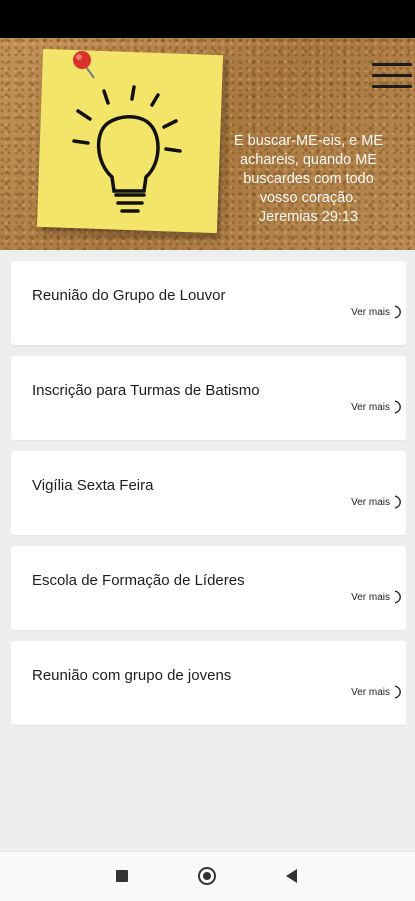 This screenshot has width=415, height=901. I want to click on back-icon, so click(291, 876).